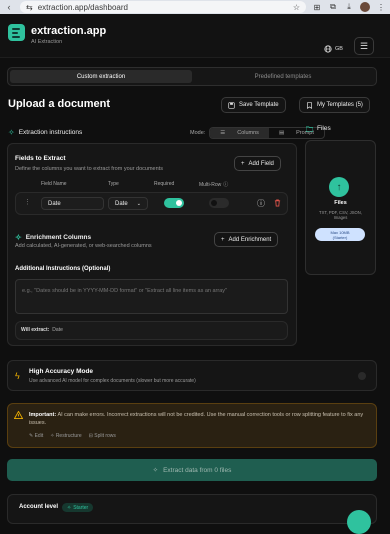 The width and height of the screenshot is (390, 534). I want to click on back-icon: ‹, so click(9, 7).